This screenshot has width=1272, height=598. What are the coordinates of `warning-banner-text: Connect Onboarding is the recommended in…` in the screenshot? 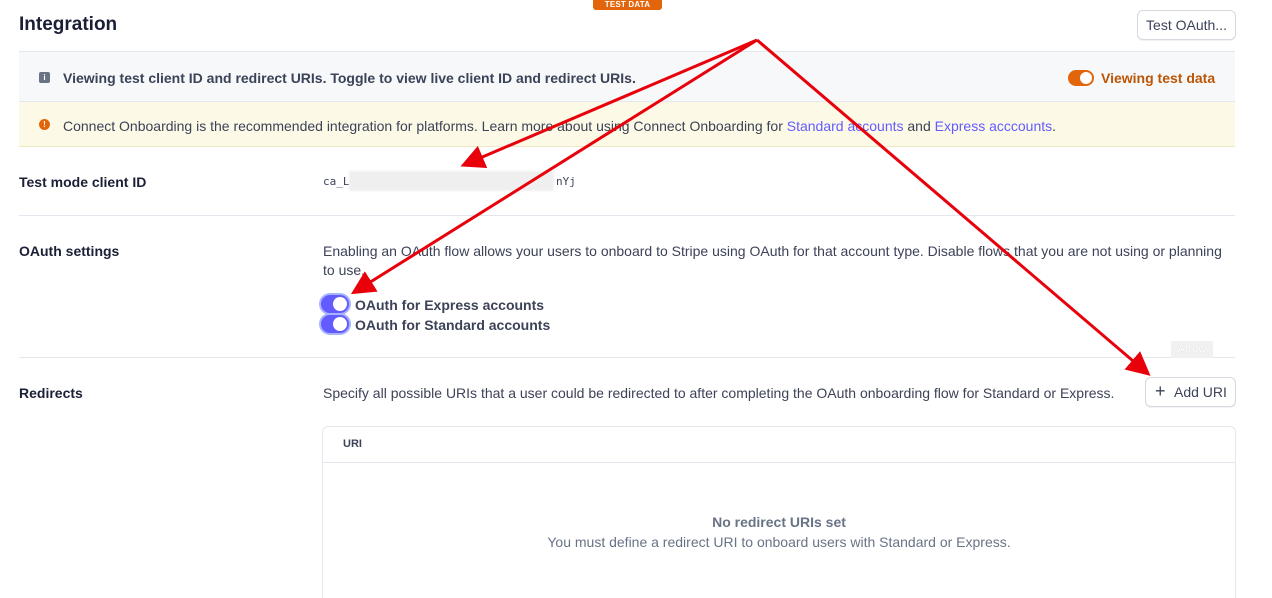 It's located at (559, 126).